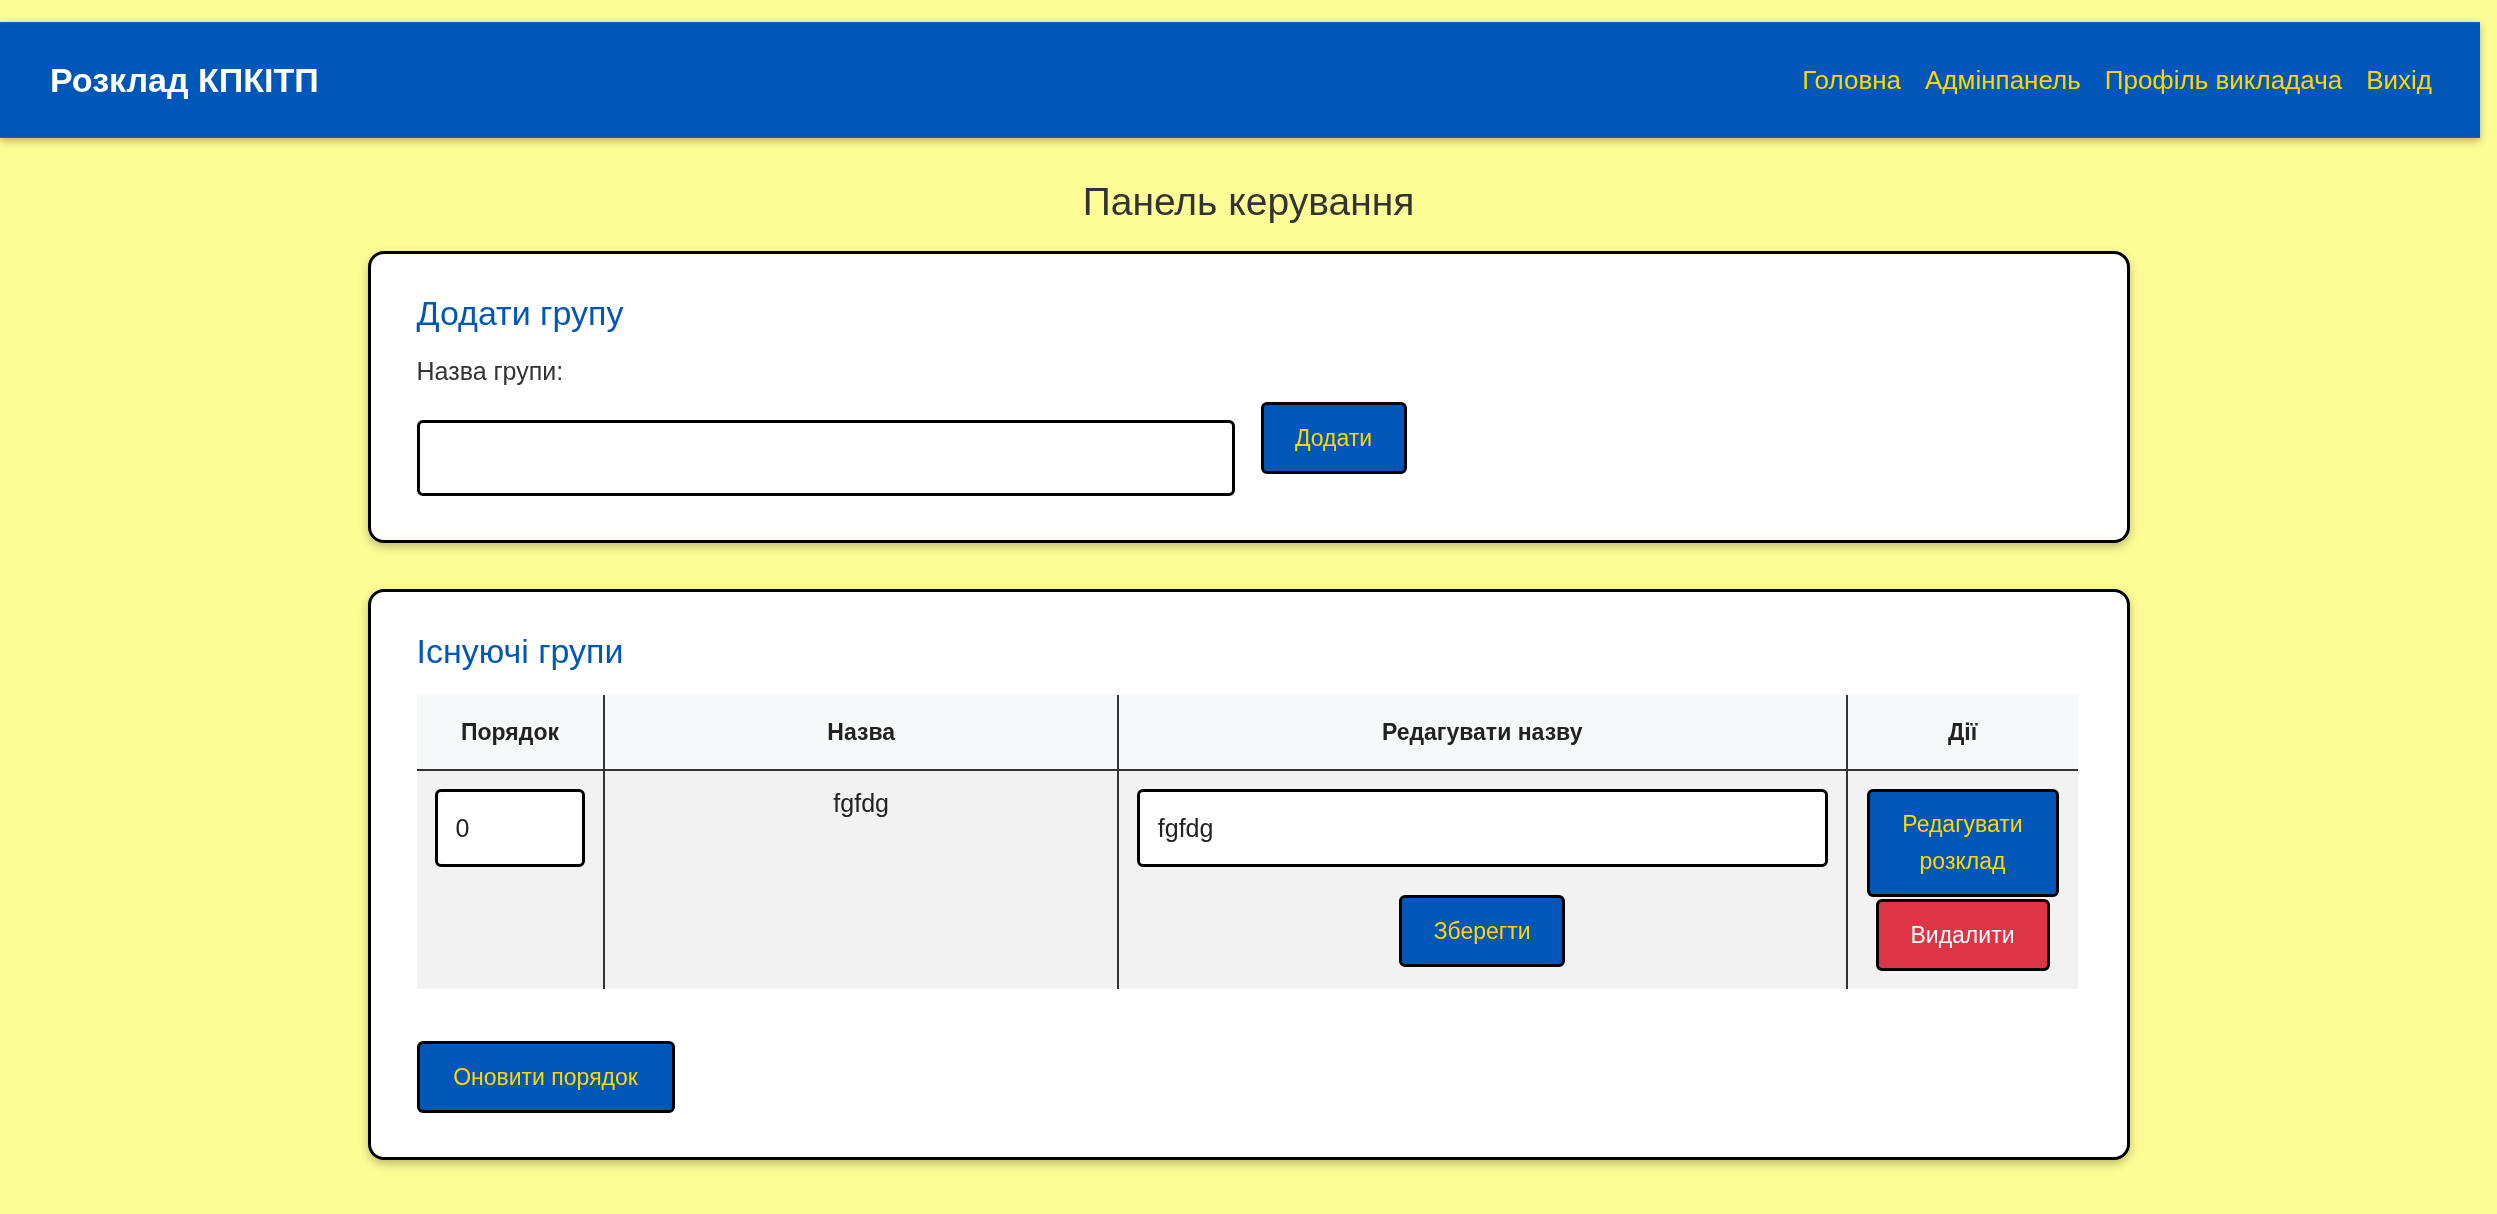 This screenshot has height=1214, width=2497. What do you see at coordinates (510, 732) in the screenshot?
I see `column-header: Порядок` at bounding box center [510, 732].